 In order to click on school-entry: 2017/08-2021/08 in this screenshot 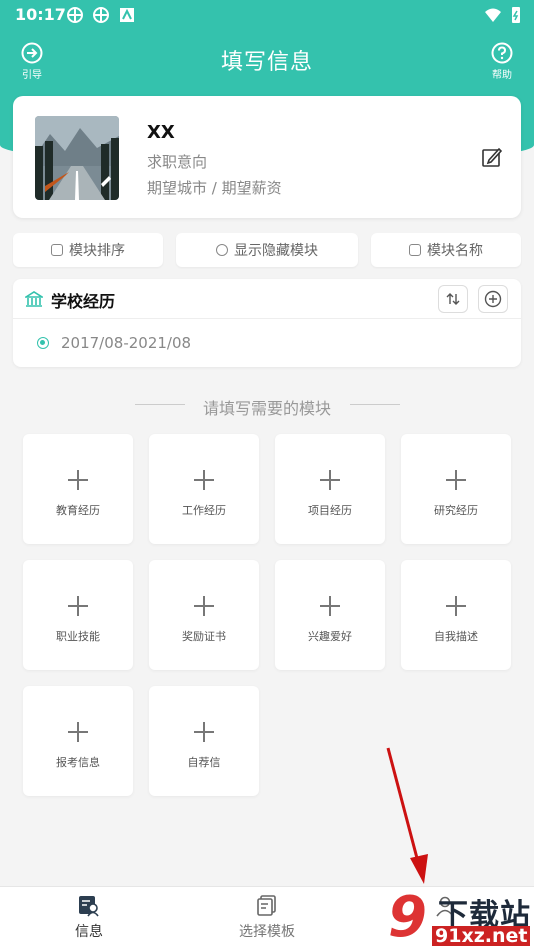, I will do `click(126, 343)`.